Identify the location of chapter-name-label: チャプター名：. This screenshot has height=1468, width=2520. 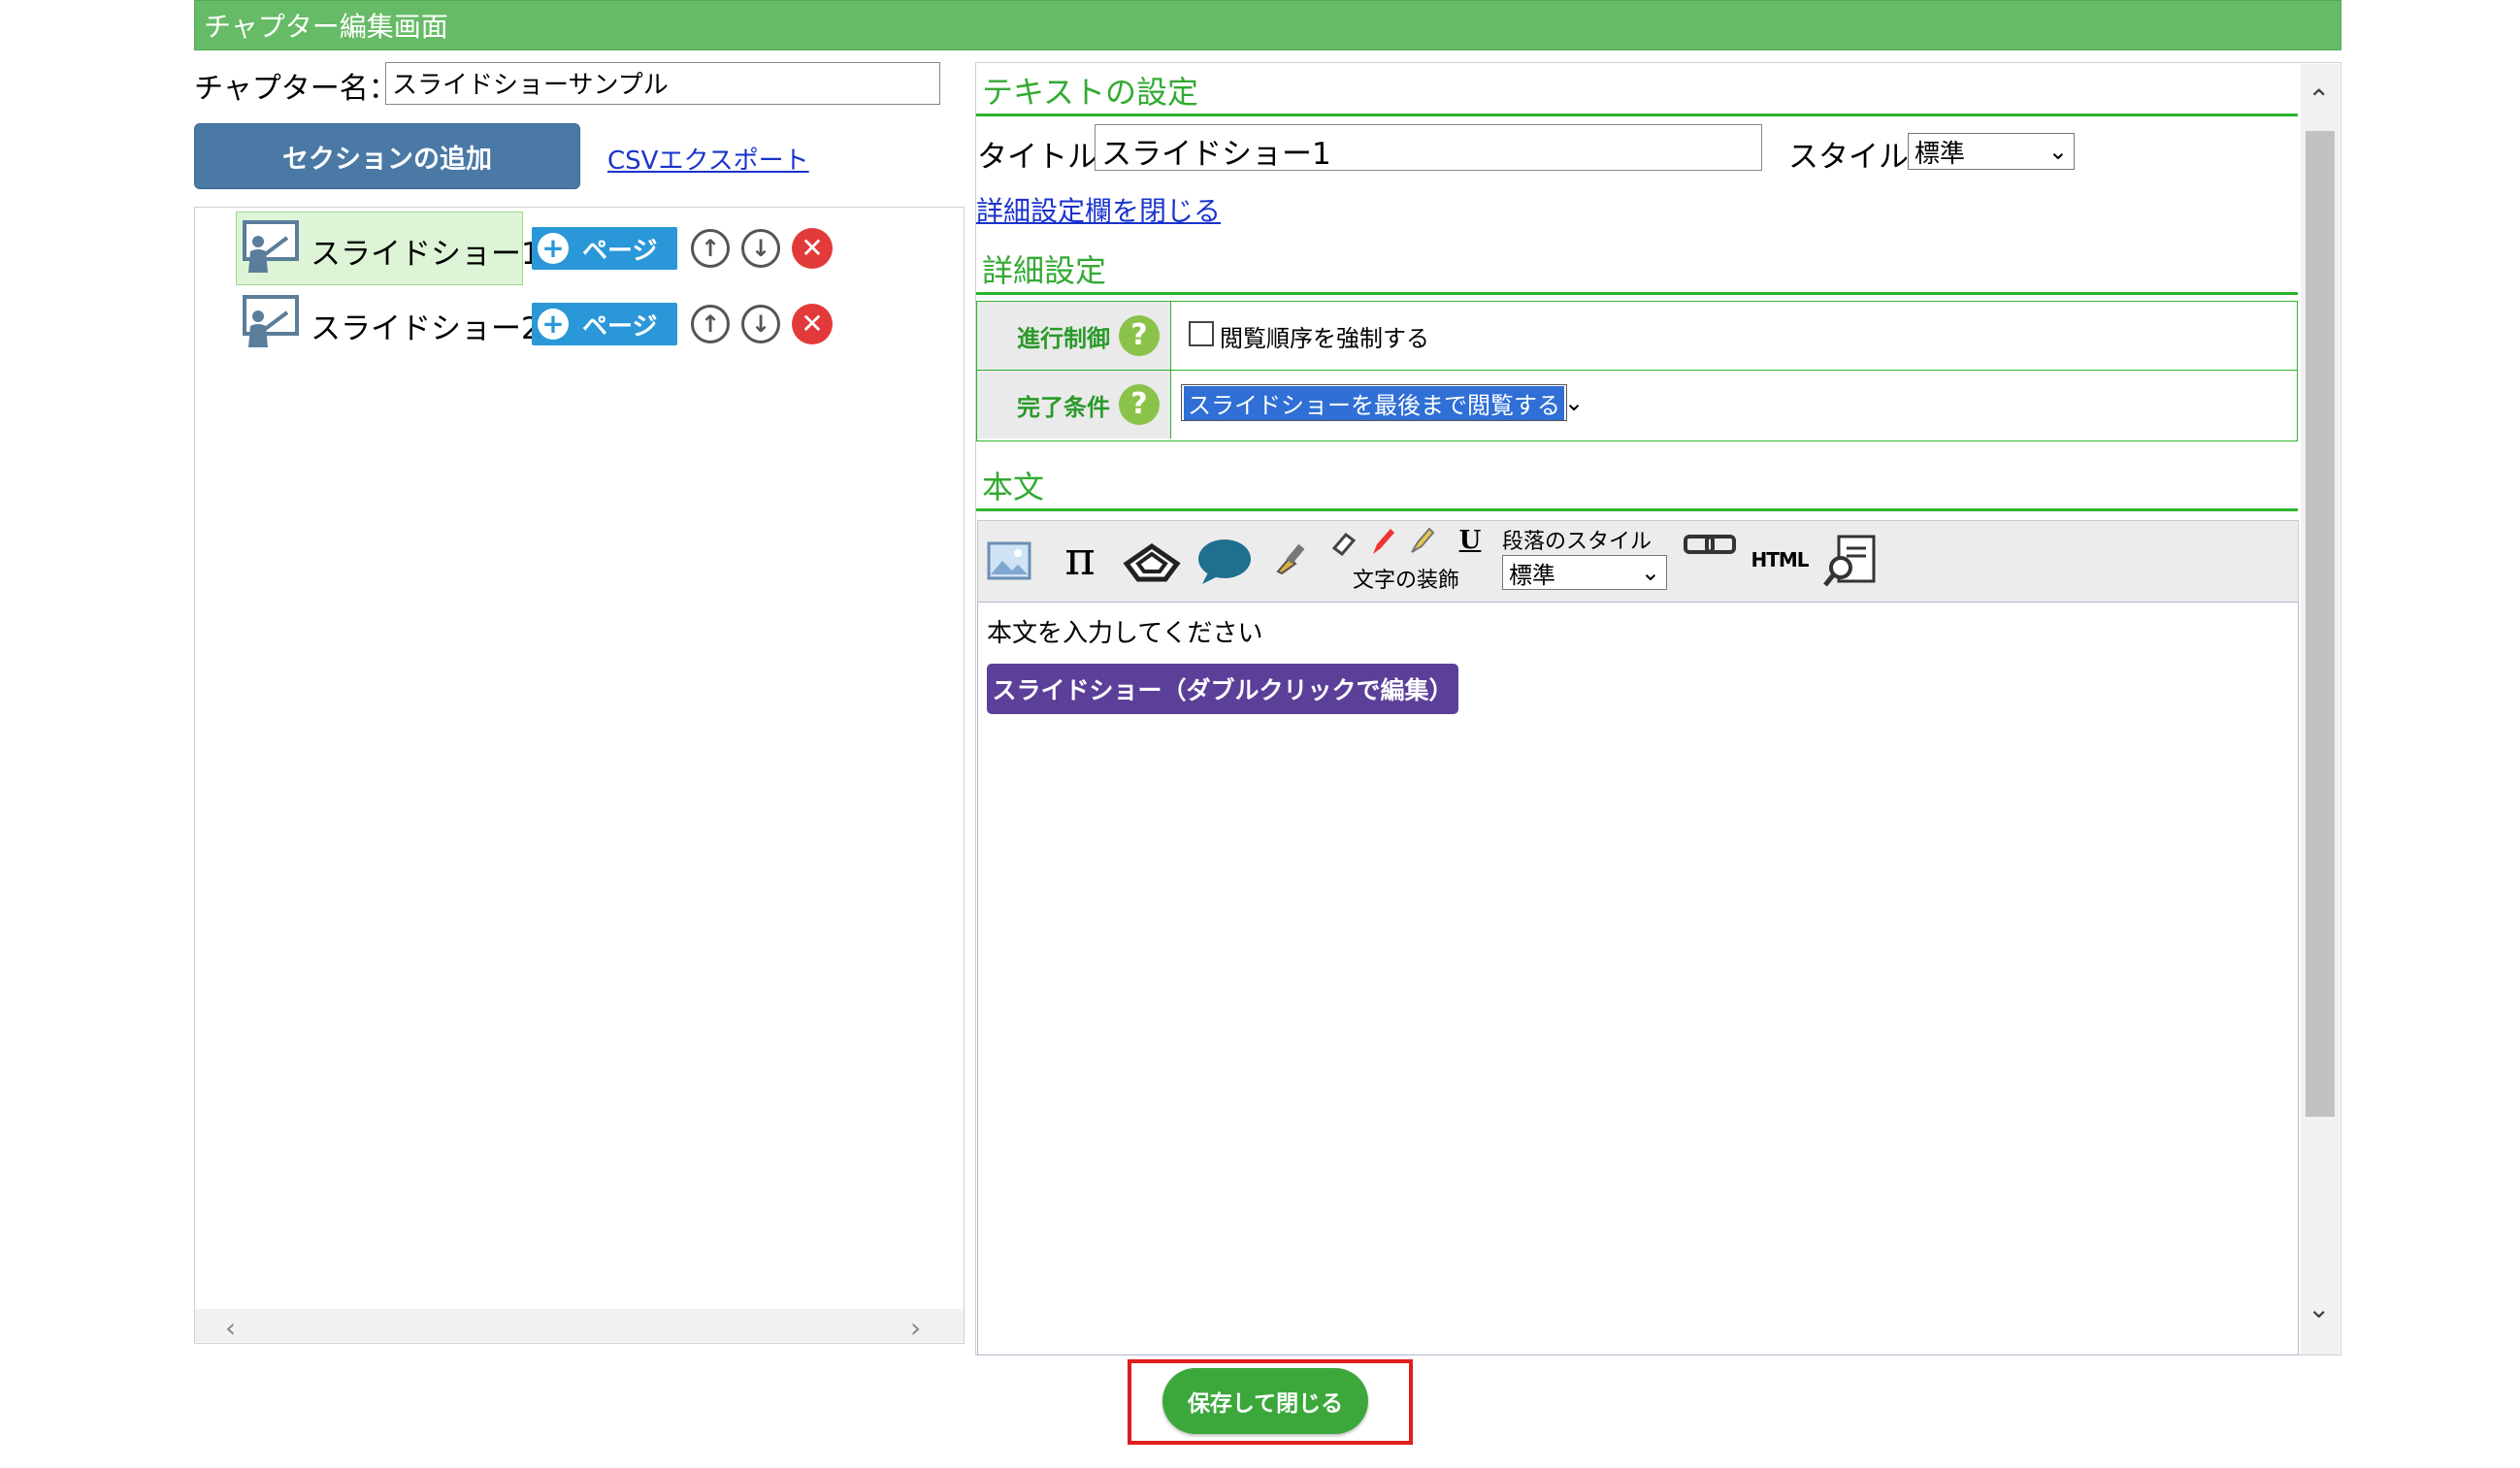
(296, 89).